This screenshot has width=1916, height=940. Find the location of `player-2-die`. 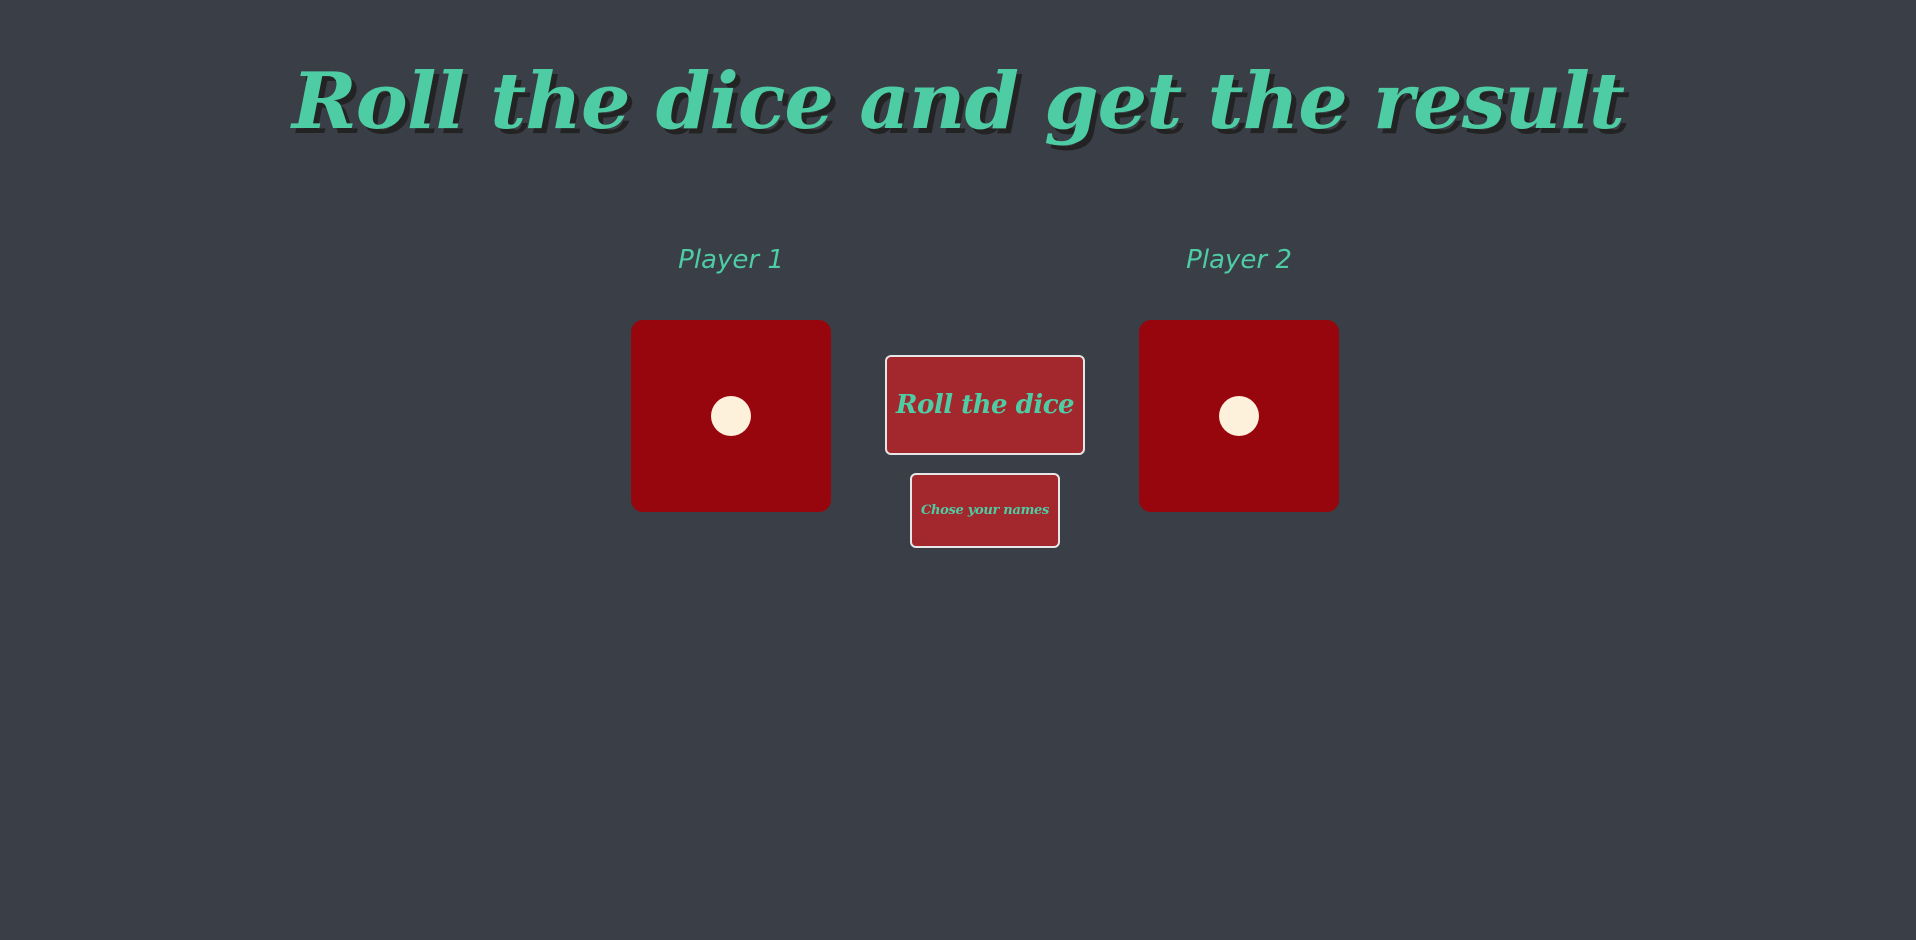

player-2-die is located at coordinates (1239, 416).